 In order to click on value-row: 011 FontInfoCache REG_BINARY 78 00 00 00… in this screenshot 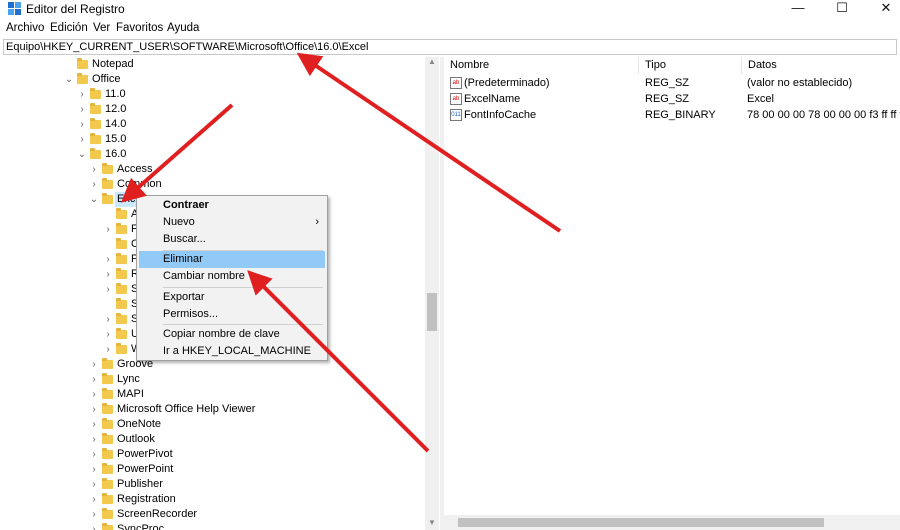, I will do `click(672, 115)`.